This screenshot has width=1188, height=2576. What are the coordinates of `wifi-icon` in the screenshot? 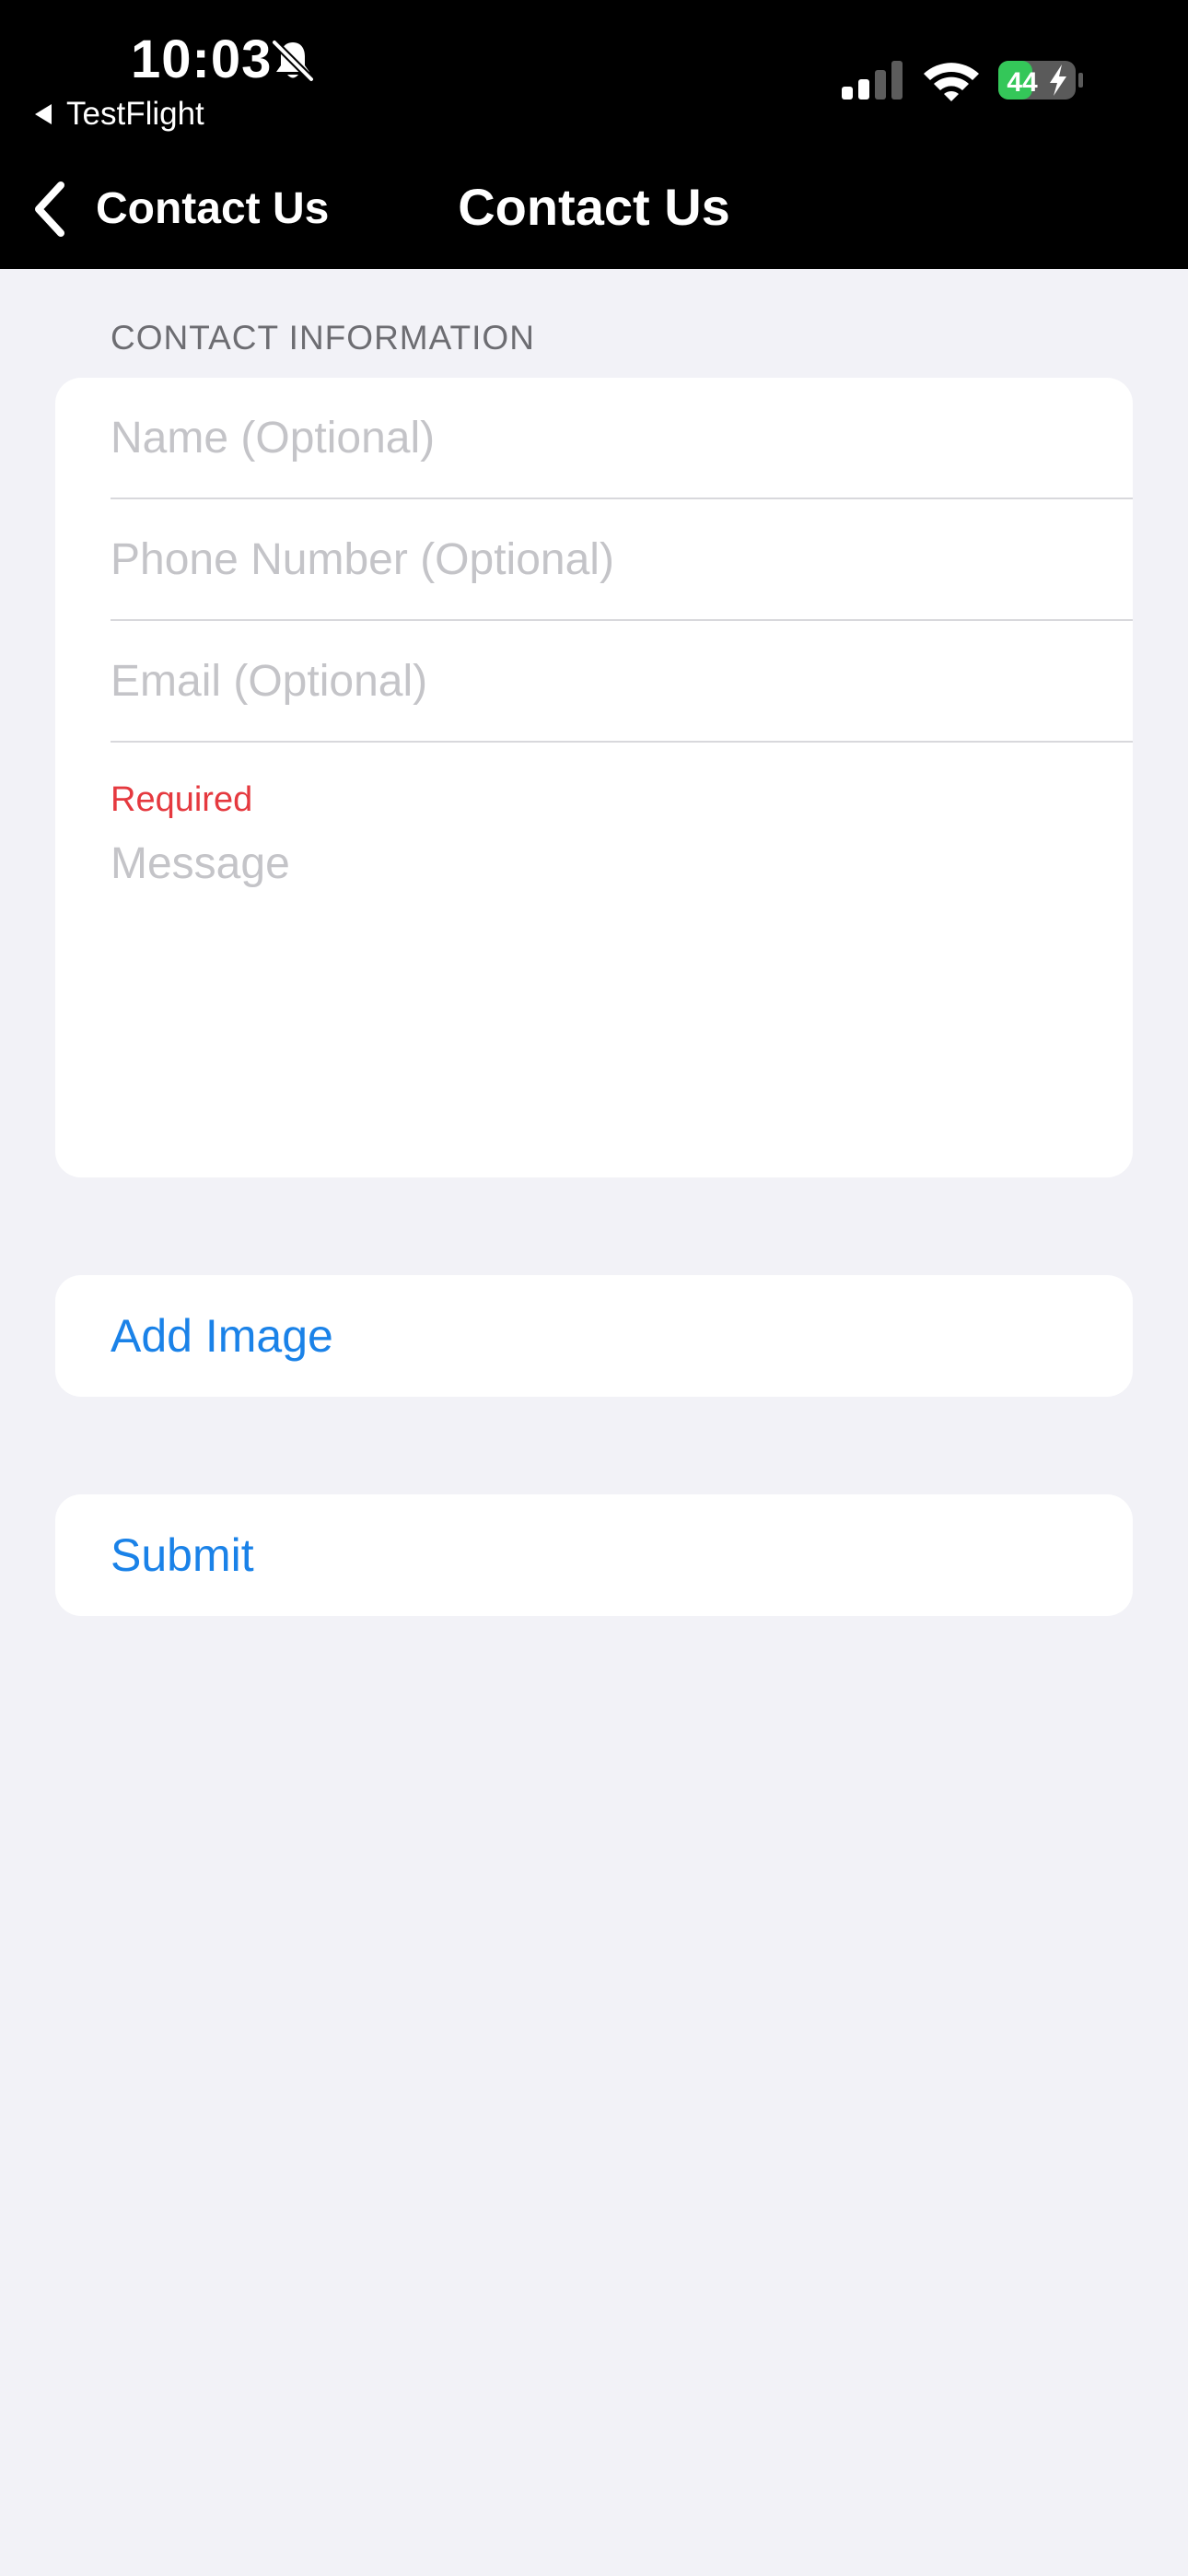 It's located at (951, 82).